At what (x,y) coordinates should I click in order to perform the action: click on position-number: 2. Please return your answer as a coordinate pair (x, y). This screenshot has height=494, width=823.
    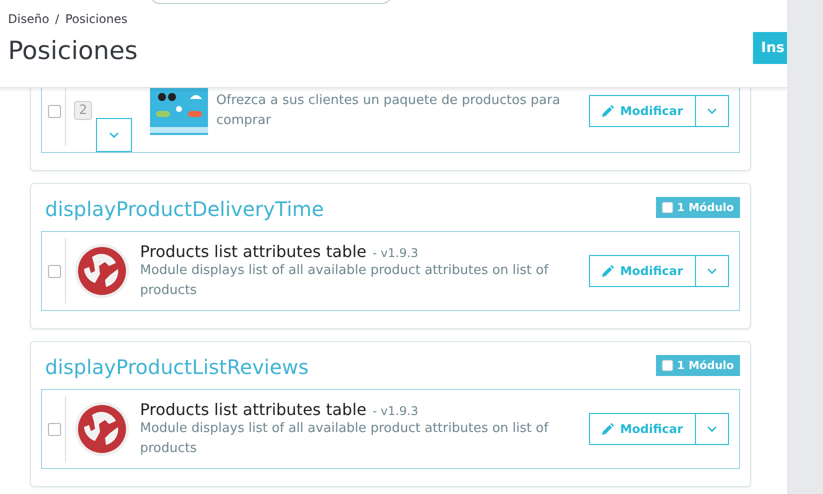
    Looking at the image, I should click on (83, 110).